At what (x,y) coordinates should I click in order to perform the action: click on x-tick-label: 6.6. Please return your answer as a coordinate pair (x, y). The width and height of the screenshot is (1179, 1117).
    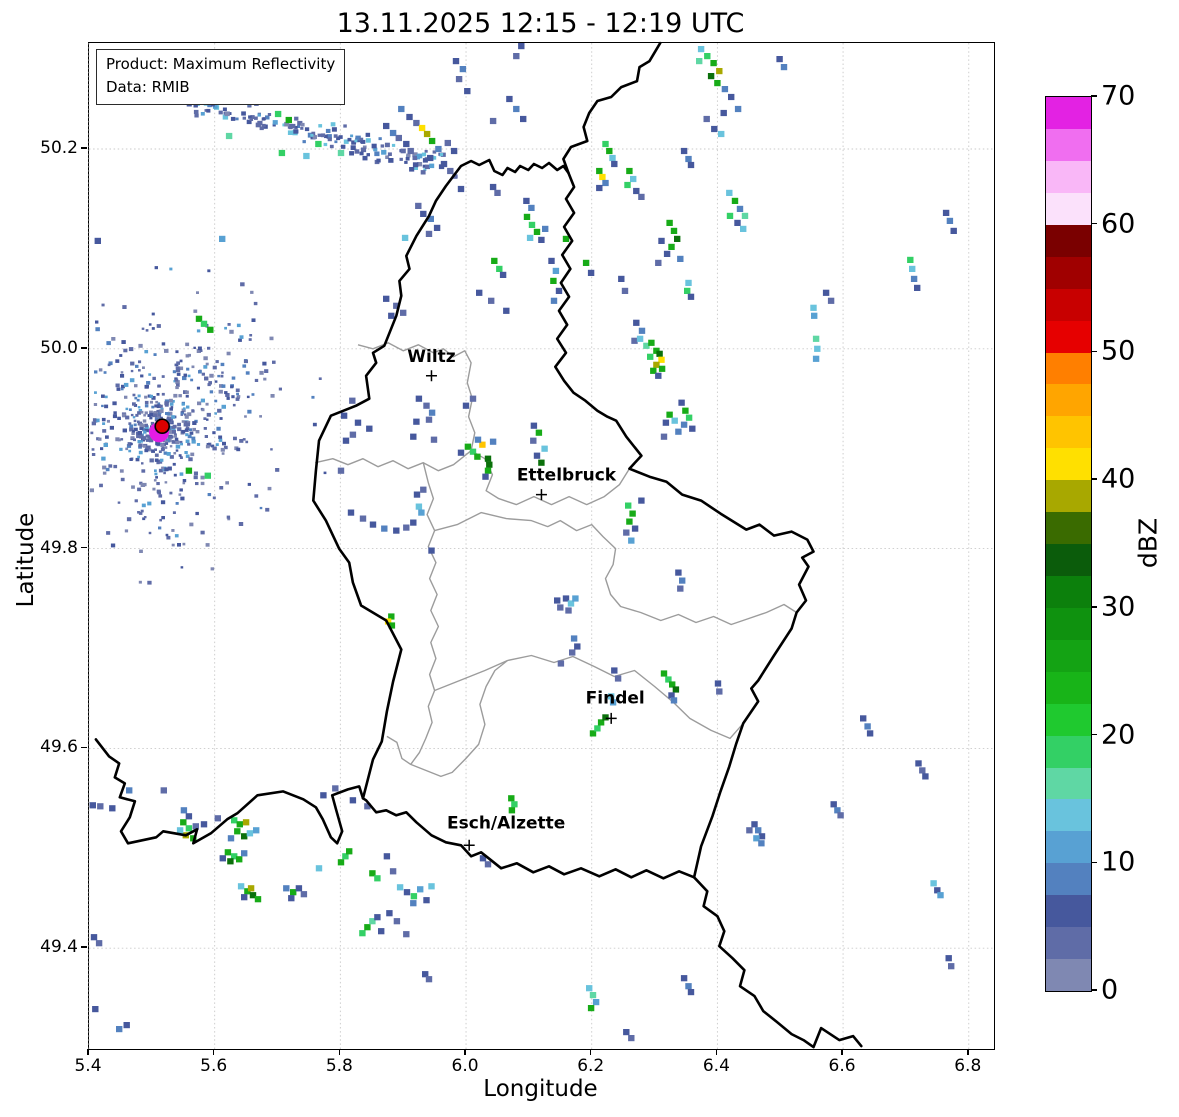
    Looking at the image, I should click on (842, 1066).